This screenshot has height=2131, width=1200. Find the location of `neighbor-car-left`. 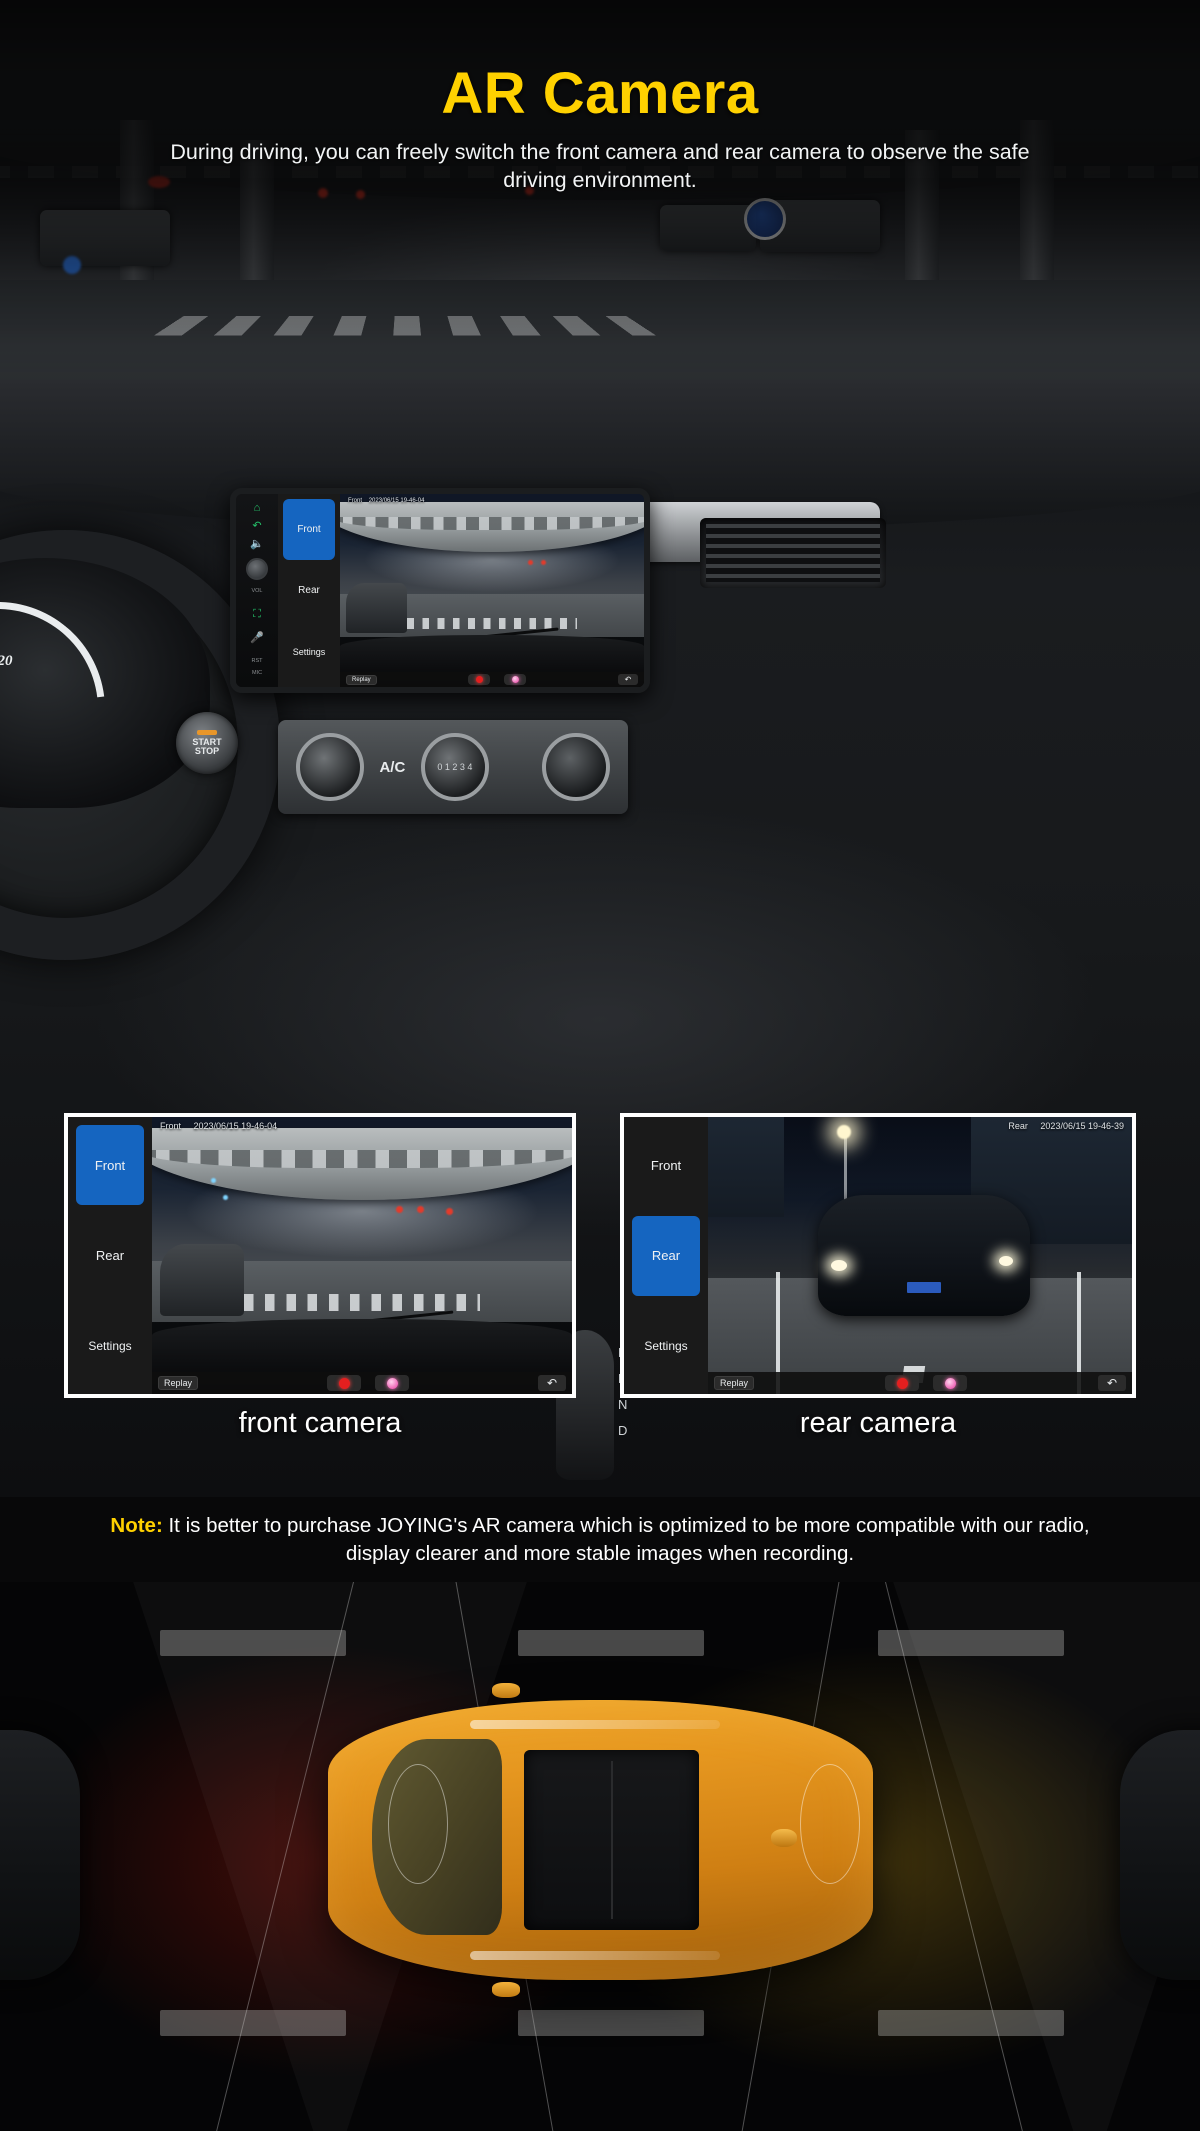

neighbor-car-left is located at coordinates (40, 1855).